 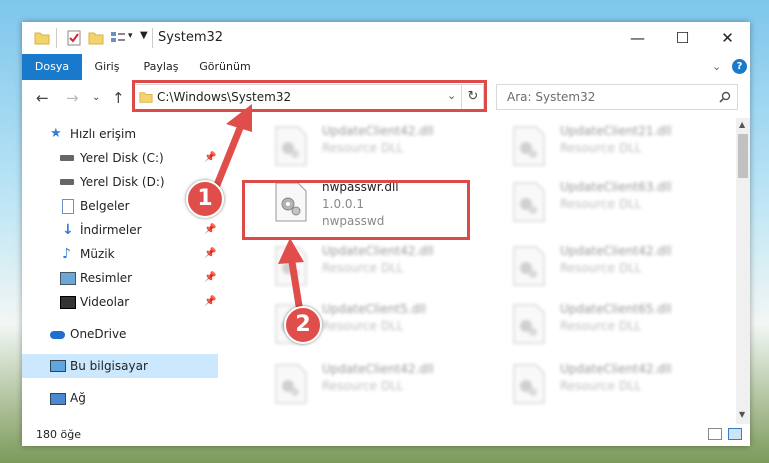 What do you see at coordinates (205, 199) in the screenshot?
I see `step-1-badge: 1` at bounding box center [205, 199].